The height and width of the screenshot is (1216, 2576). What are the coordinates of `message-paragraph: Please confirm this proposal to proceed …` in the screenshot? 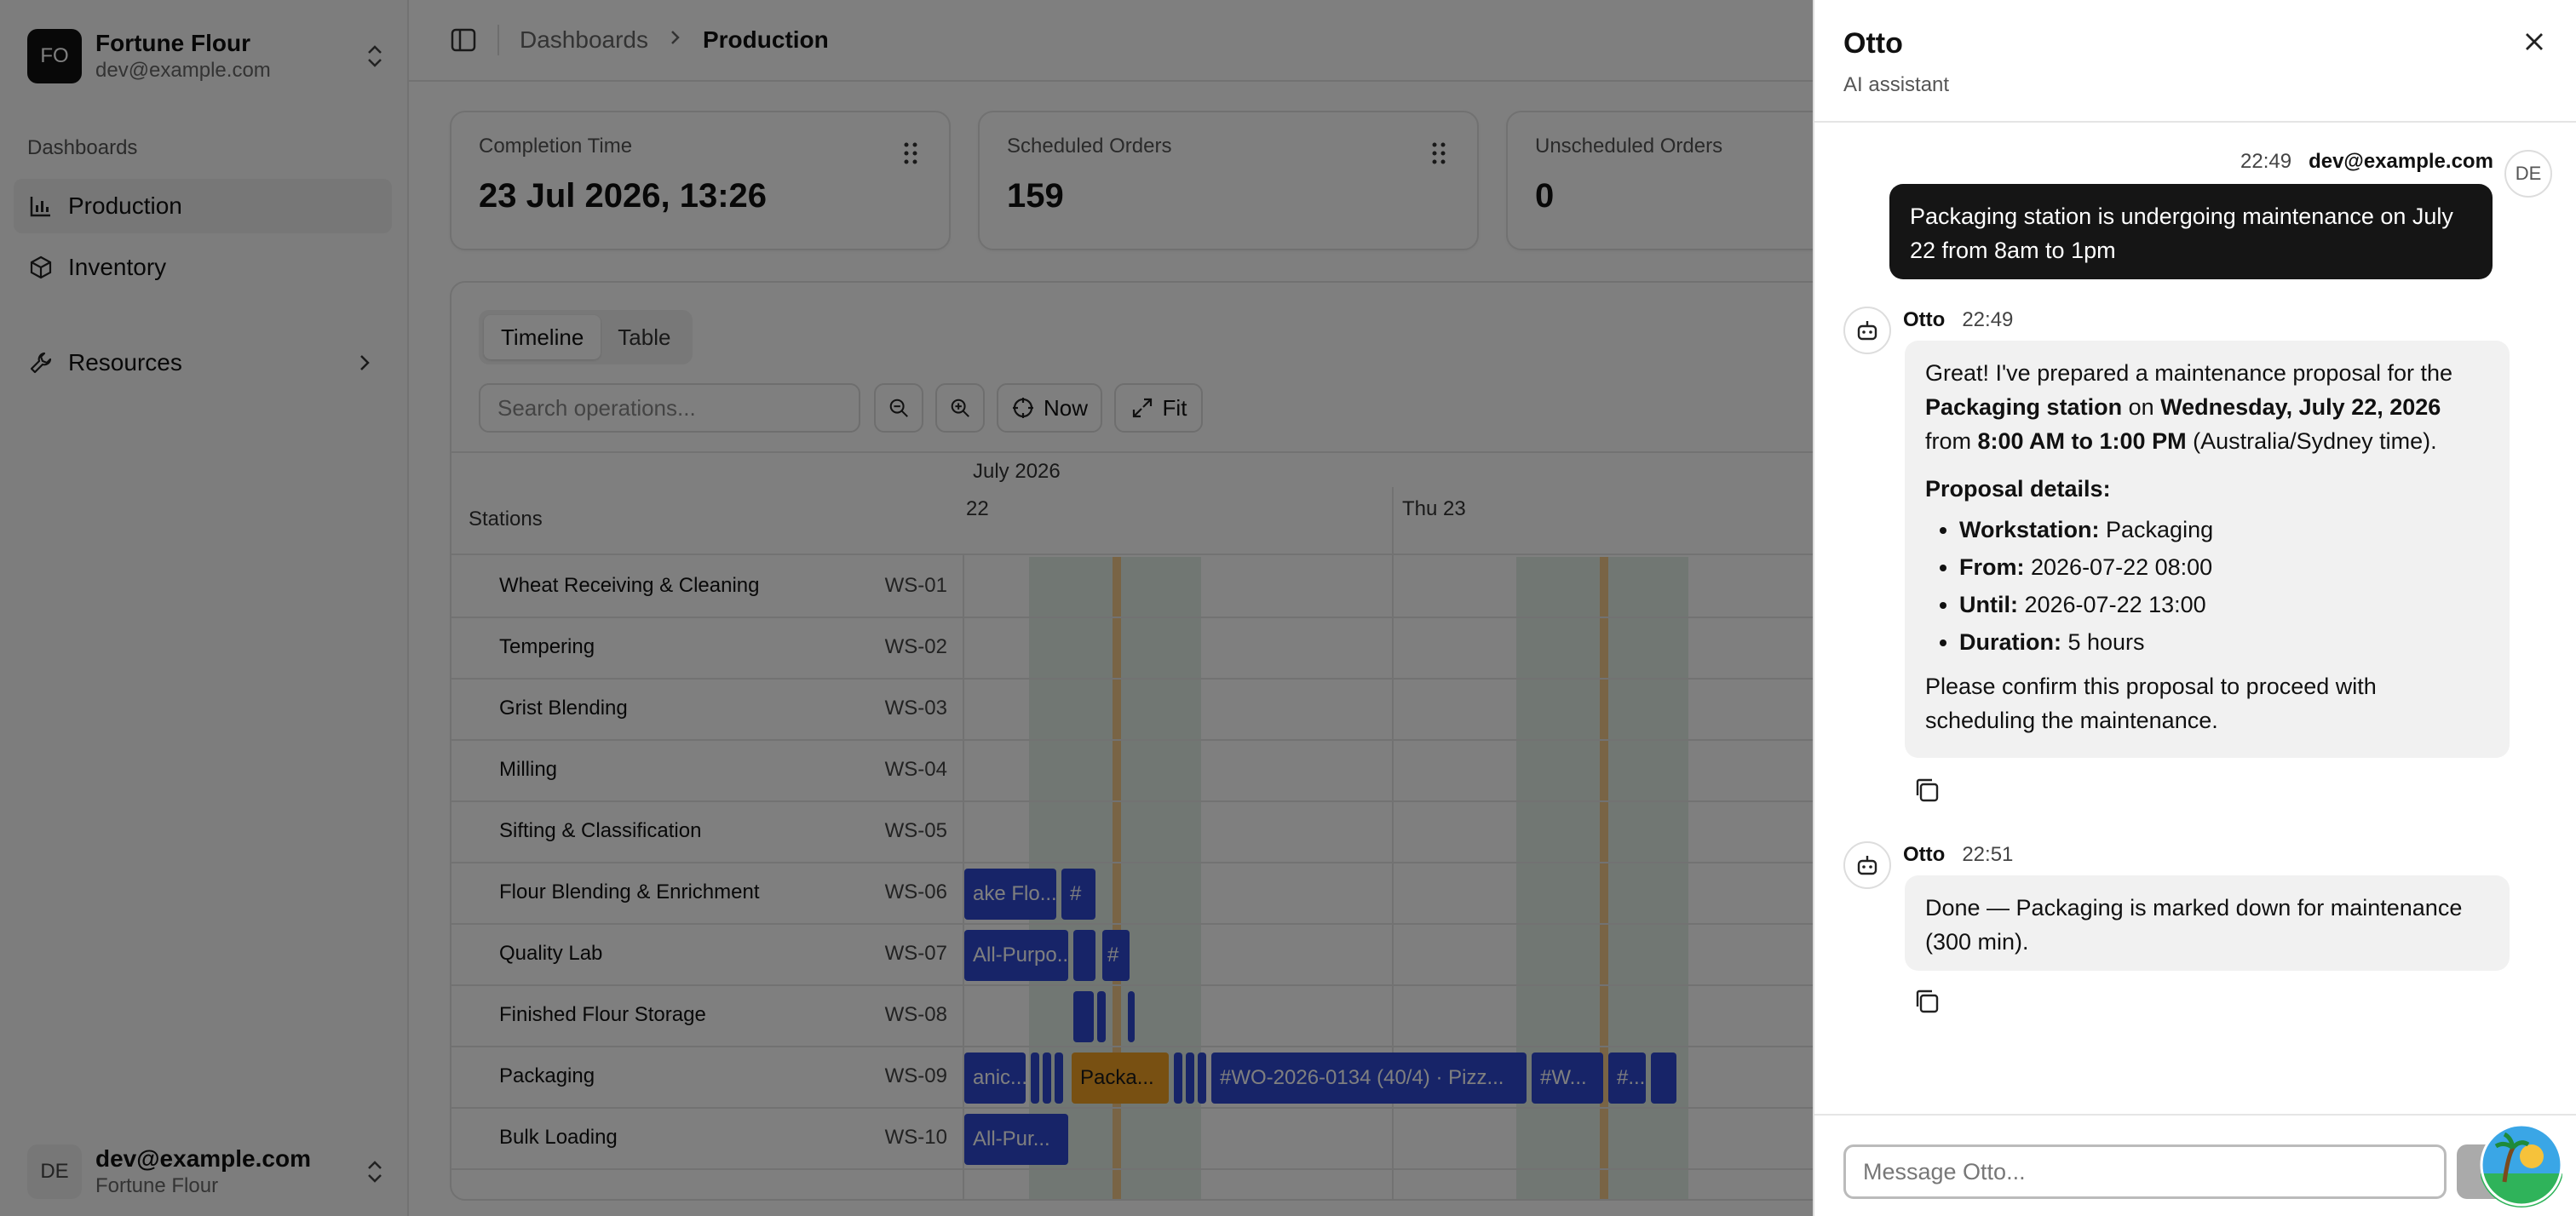 It's located at (2151, 704).